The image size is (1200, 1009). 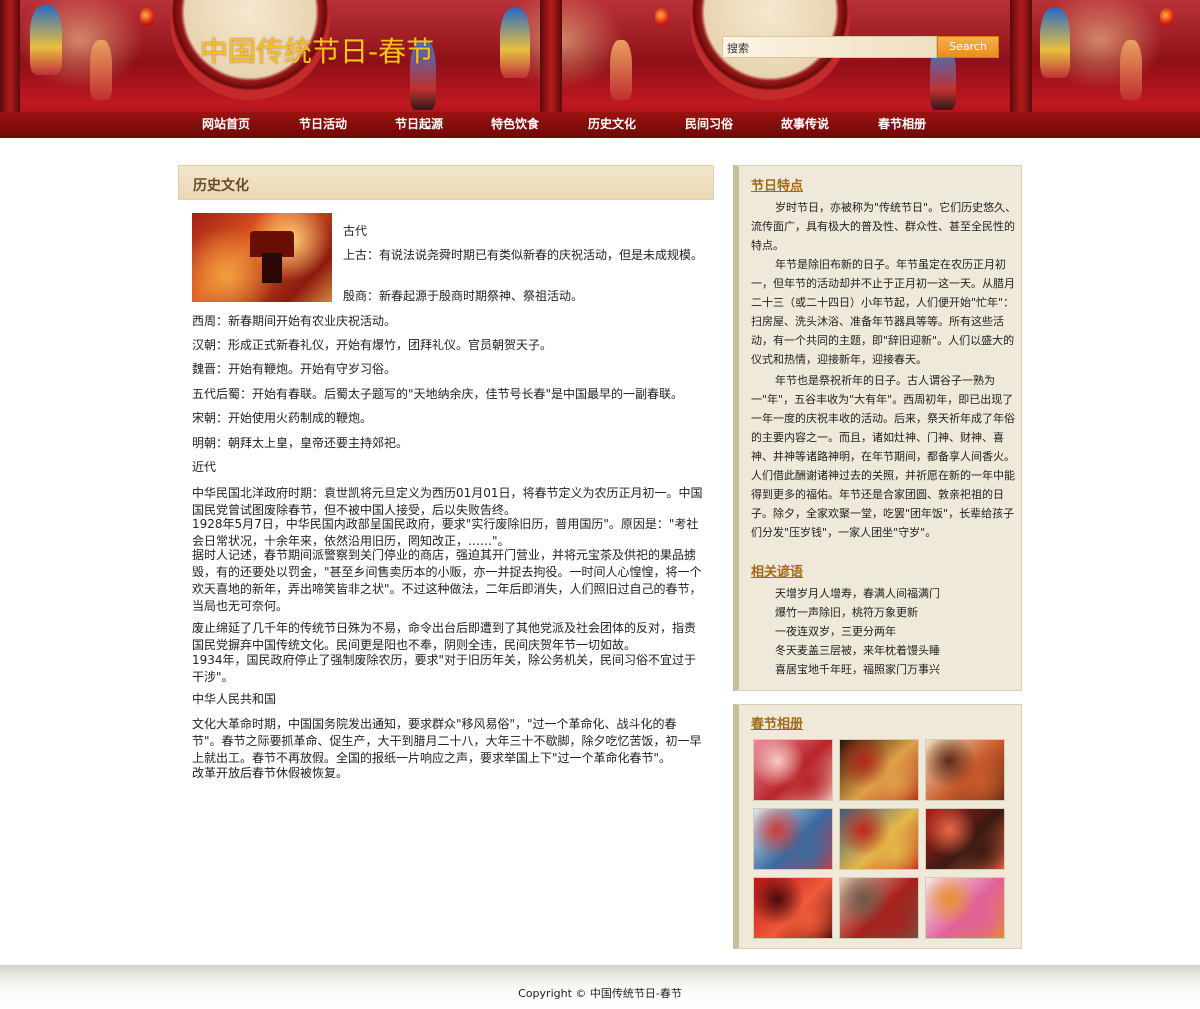 What do you see at coordinates (294, 321) in the screenshot?
I see `article-paragraph: 西周：新春期间开始有农业庆祝活动。` at bounding box center [294, 321].